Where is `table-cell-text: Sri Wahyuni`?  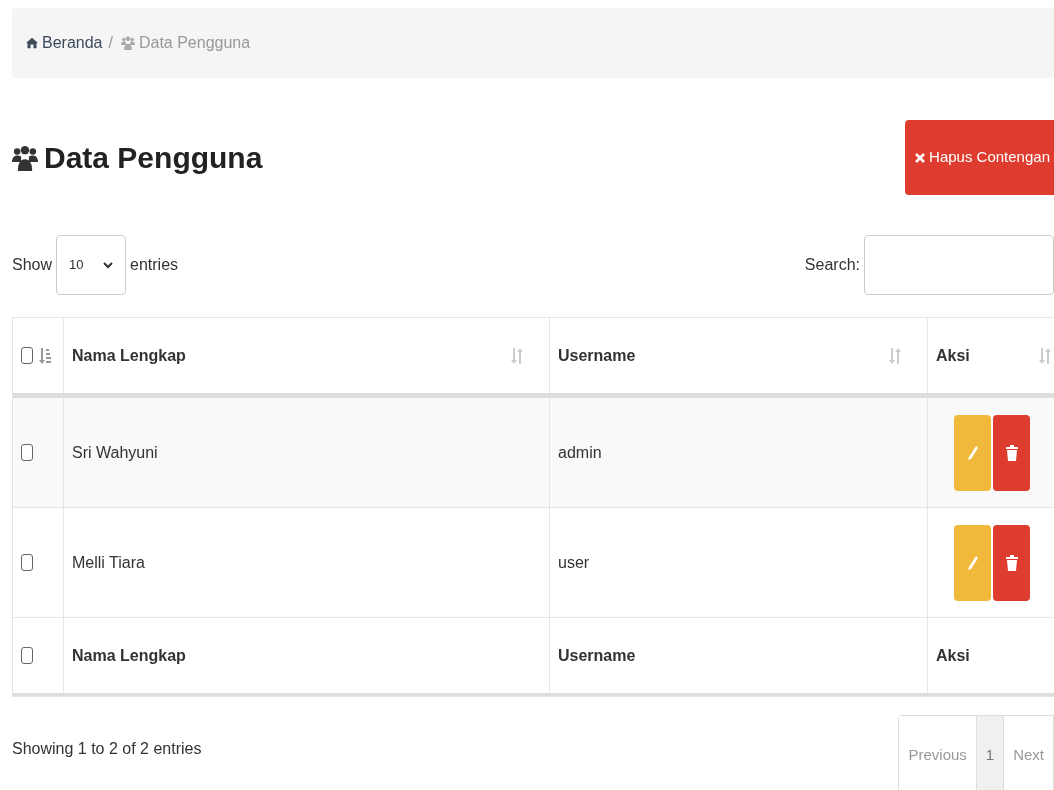 table-cell-text: Sri Wahyuni is located at coordinates (115, 452).